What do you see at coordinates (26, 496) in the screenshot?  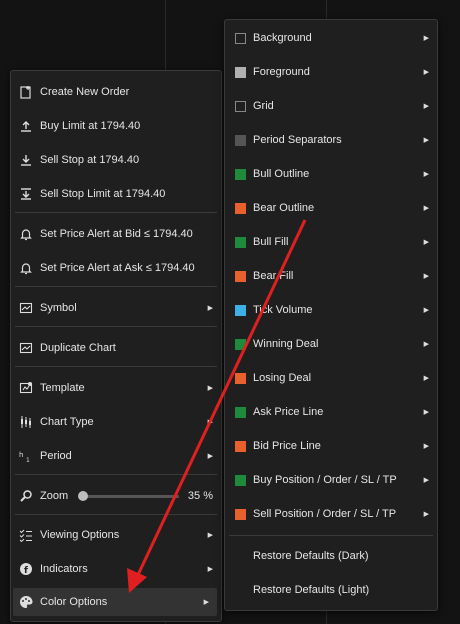 I see `zoom-magnifier-icon` at bounding box center [26, 496].